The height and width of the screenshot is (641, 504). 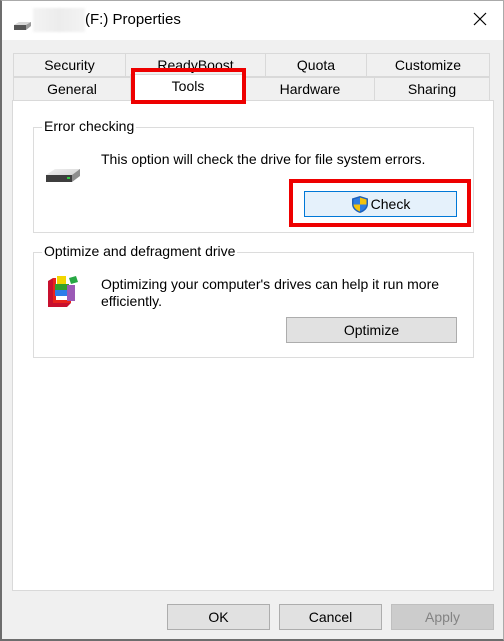 What do you see at coordinates (432, 89) in the screenshot?
I see `tab-sharing: Sharing` at bounding box center [432, 89].